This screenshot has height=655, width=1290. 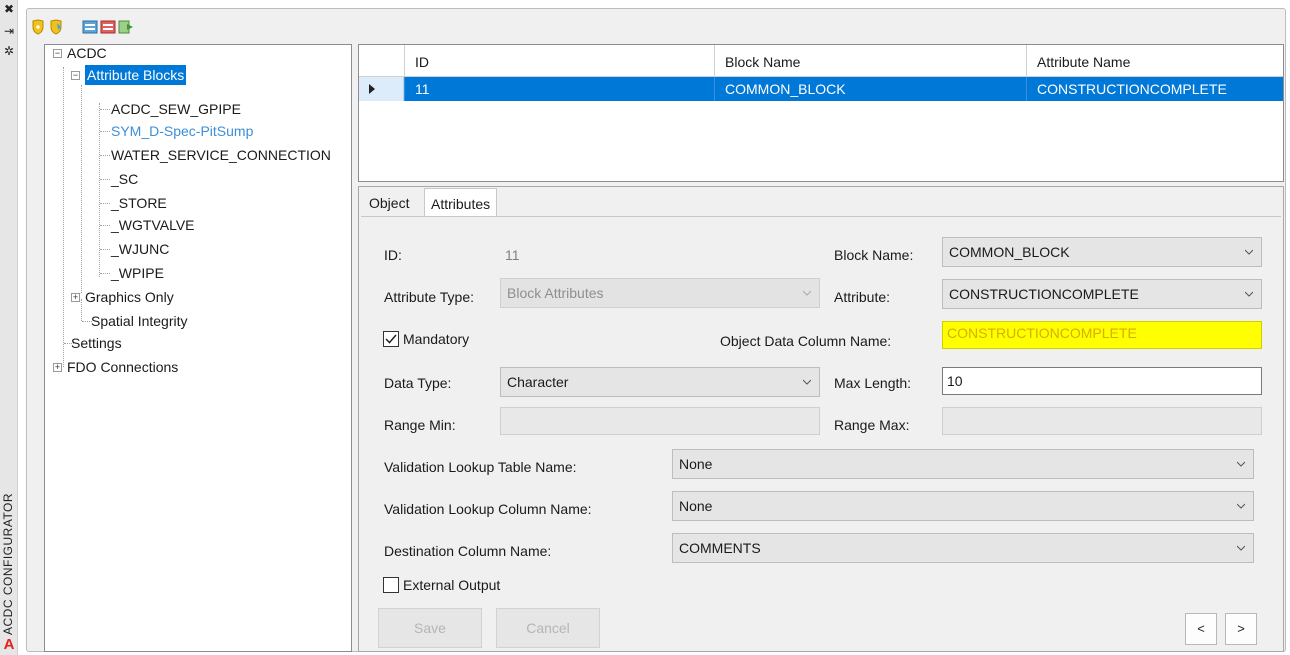 I want to click on block-name-select-value: COMMON_BLOCK, so click(x=1009, y=252).